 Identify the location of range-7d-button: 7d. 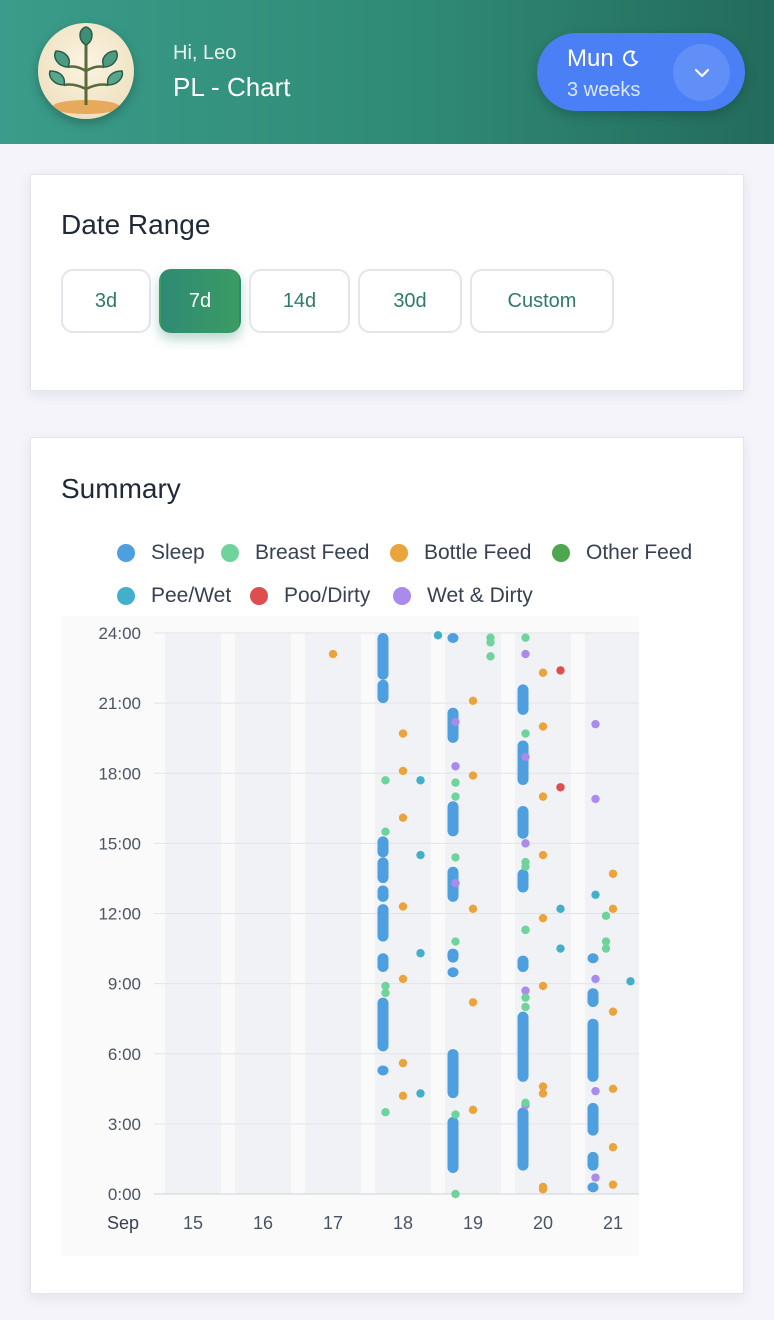
(200, 301).